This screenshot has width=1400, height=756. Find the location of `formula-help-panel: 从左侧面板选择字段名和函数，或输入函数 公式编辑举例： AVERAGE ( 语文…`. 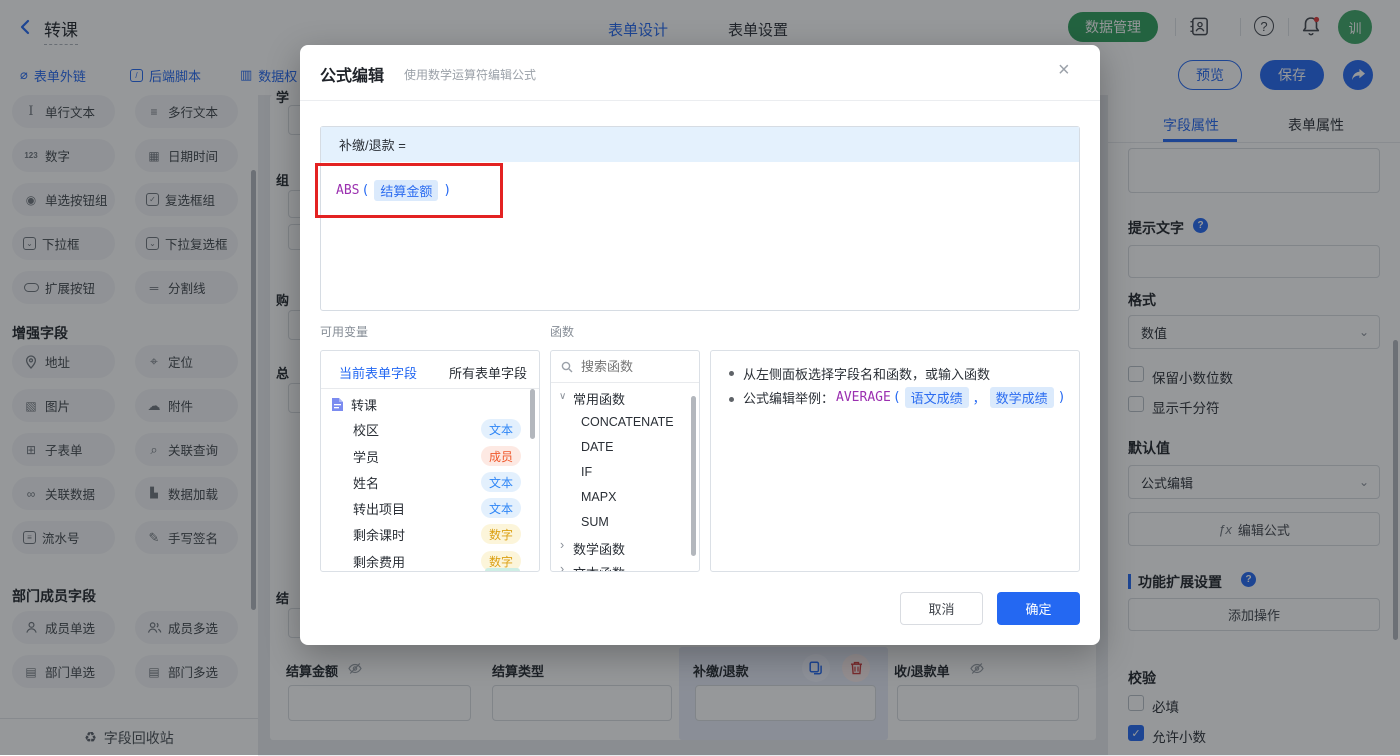

formula-help-panel: 从左侧面板选择字段名和函数，或输入函数 公式编辑举例： AVERAGE ( 语文… is located at coordinates (895, 461).